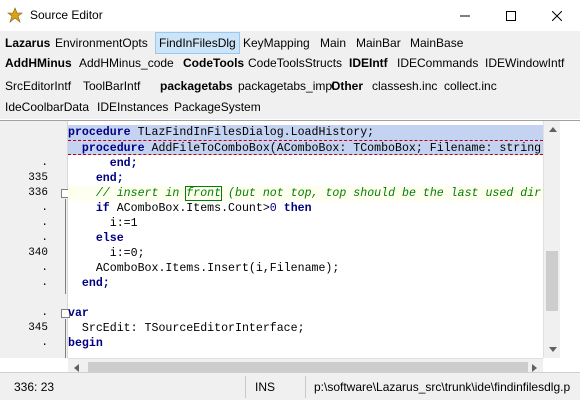 The width and height of the screenshot is (580, 400). I want to click on tab-lazarus: Lazarus, so click(27, 43).